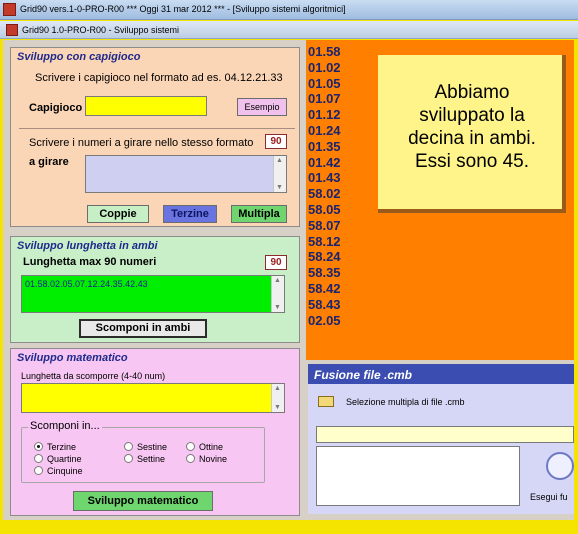 The height and width of the screenshot is (534, 578). Describe the element at coordinates (204, 447) in the screenshot. I see `radio-ottine: Ottine` at that location.